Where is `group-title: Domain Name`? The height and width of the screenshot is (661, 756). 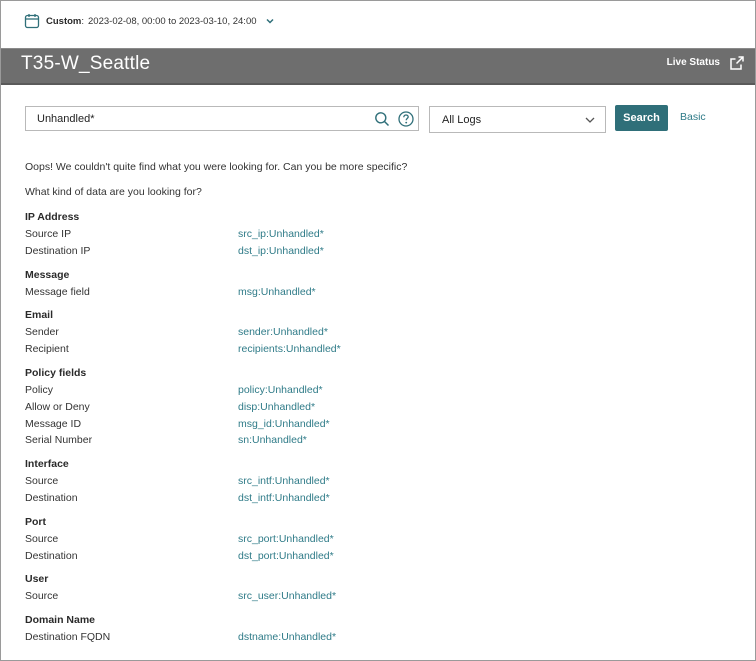
group-title: Domain Name is located at coordinates (60, 620).